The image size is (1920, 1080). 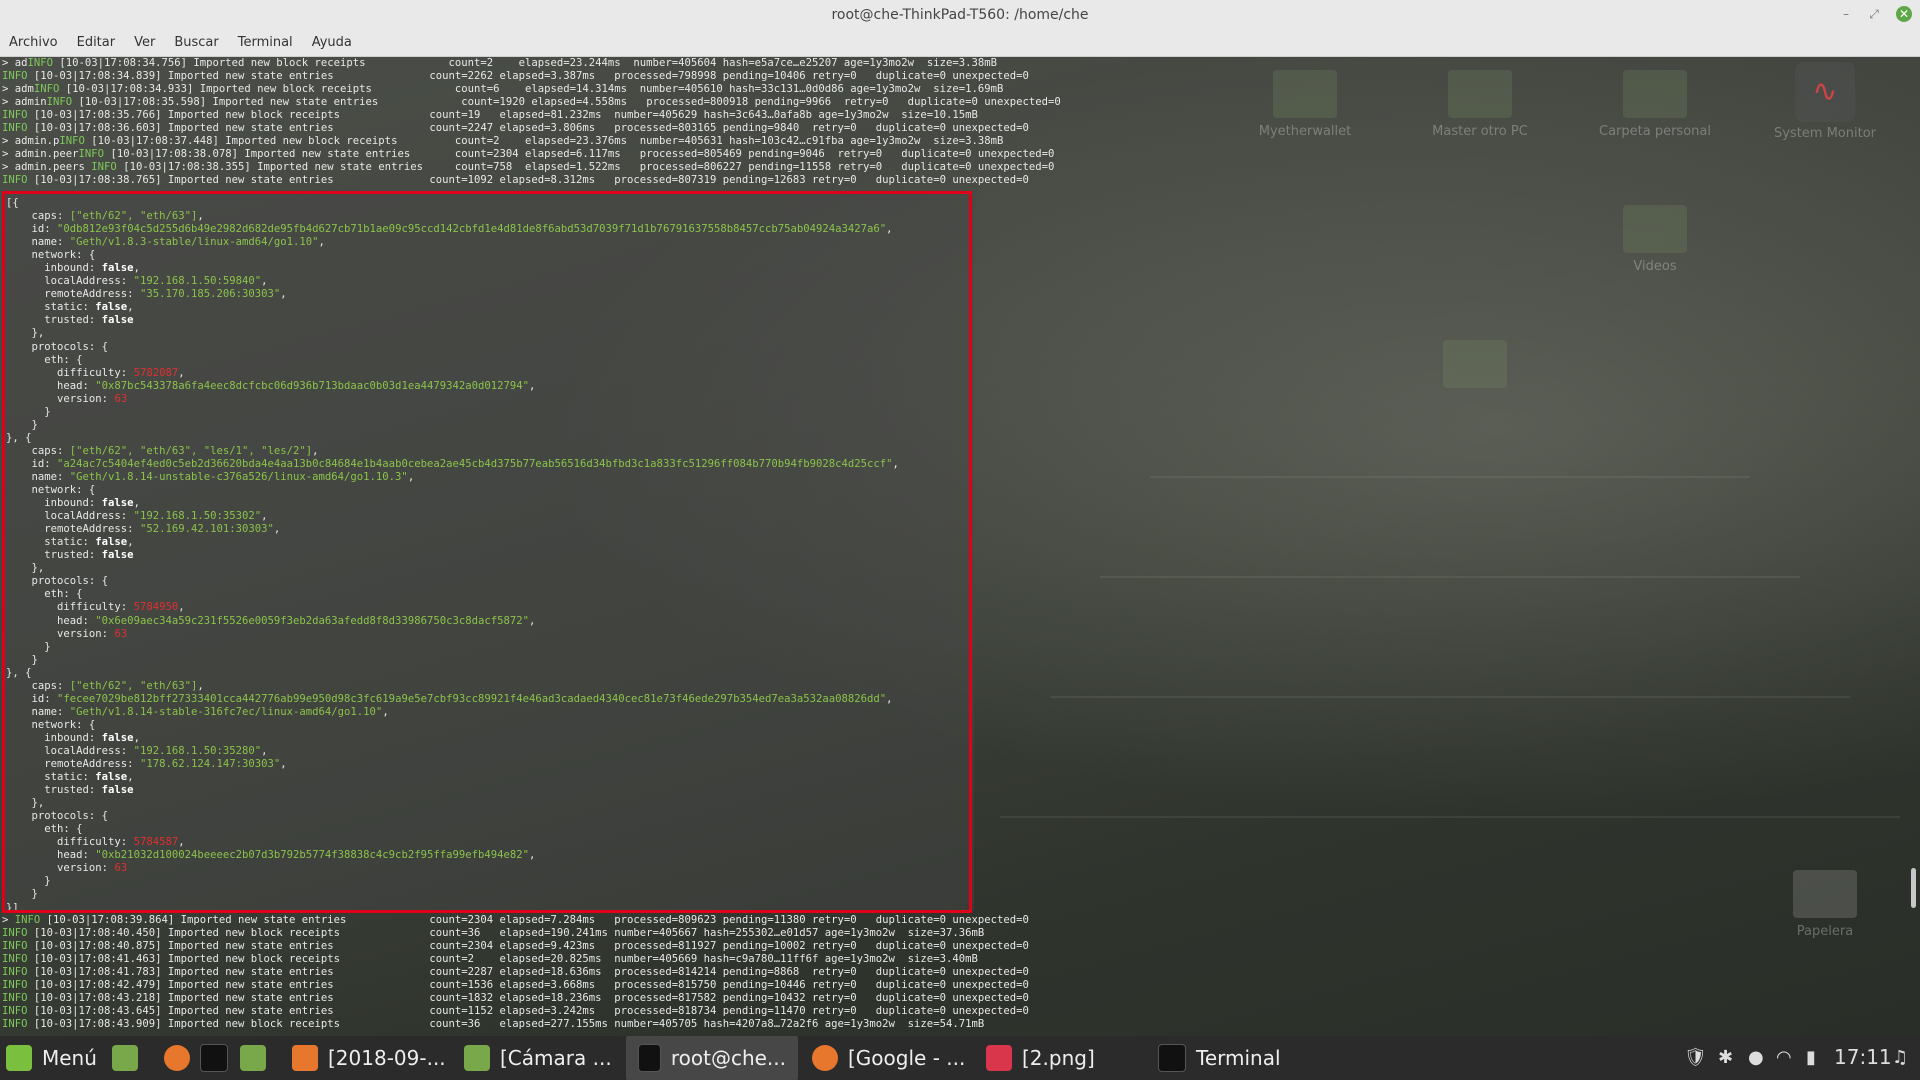 I want to click on task-window-5: [2.png], so click(x=1040, y=1058).